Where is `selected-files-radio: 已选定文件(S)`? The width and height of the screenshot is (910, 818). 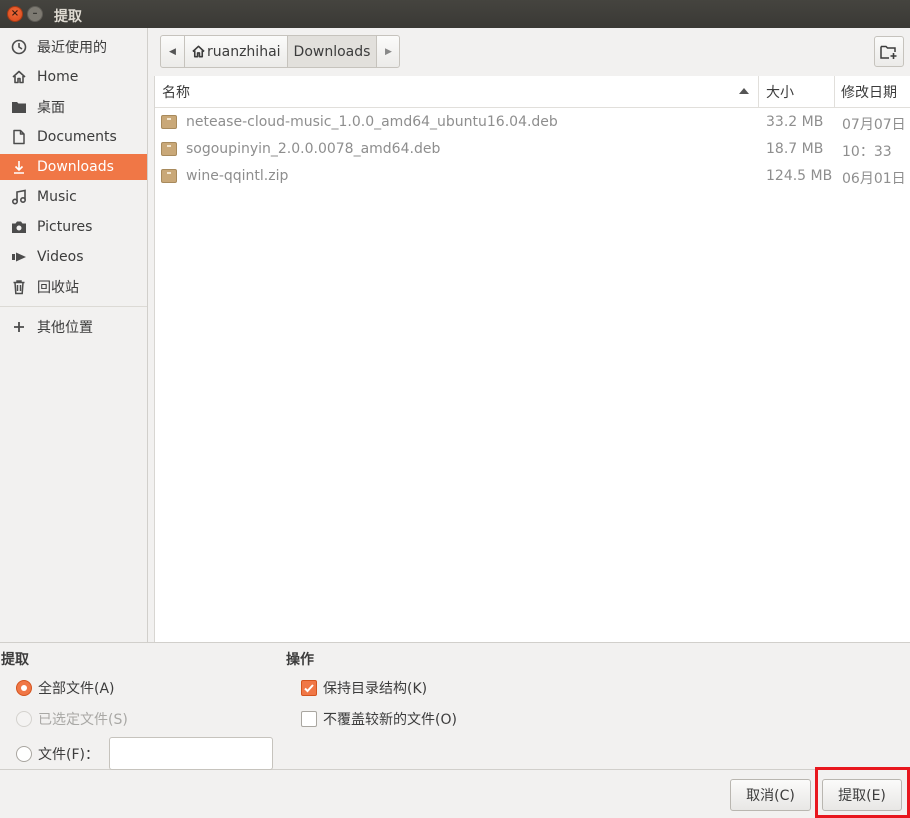 selected-files-radio: 已选定文件(S) is located at coordinates (72, 719).